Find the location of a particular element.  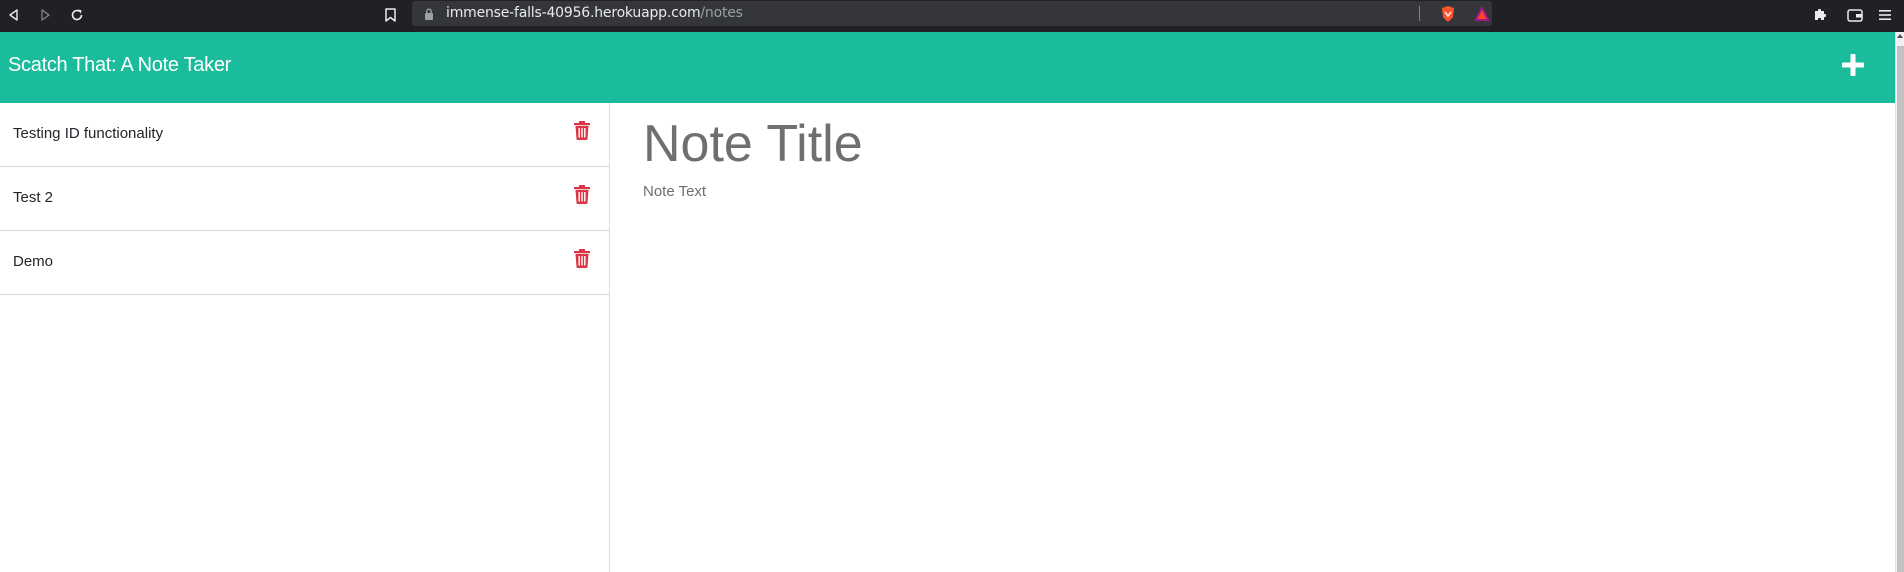

reload-icon is located at coordinates (77, 15).